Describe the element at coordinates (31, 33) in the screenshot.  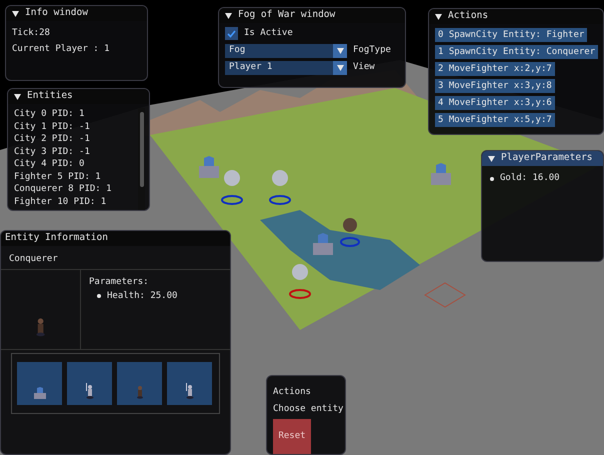
I see `info-text: Tick:28` at that location.